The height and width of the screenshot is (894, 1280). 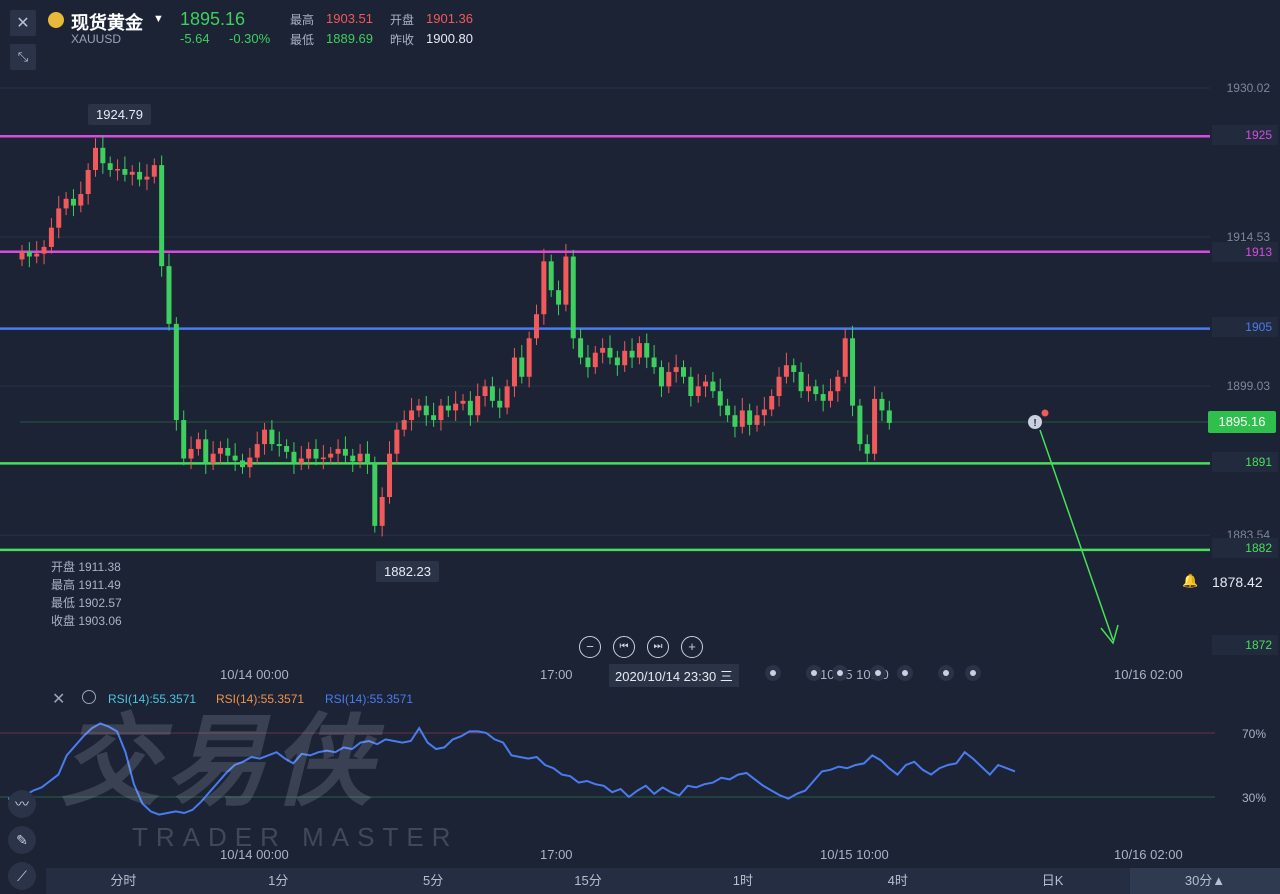 What do you see at coordinates (692, 647) in the screenshot?
I see `zoom-in-button: +` at bounding box center [692, 647].